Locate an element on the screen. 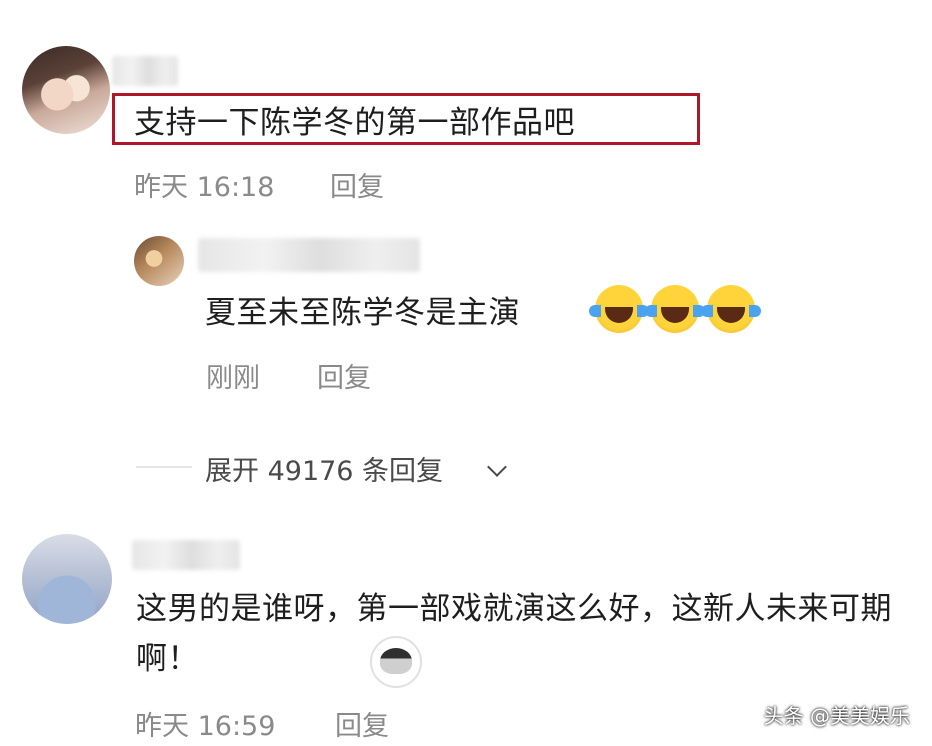  chevron-down-icon is located at coordinates (497, 467).